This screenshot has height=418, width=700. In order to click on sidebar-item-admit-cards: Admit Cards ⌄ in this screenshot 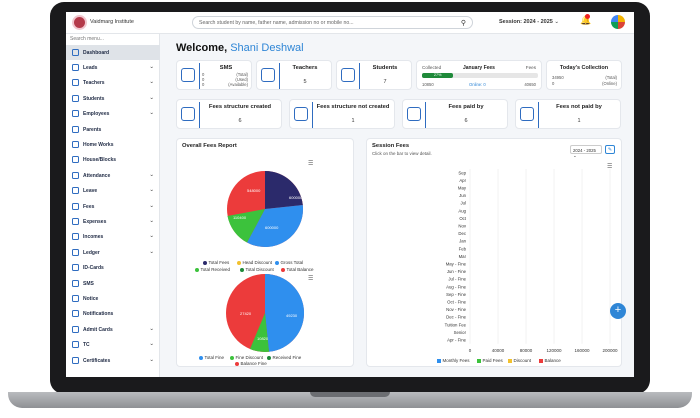, I will do `click(113, 329)`.